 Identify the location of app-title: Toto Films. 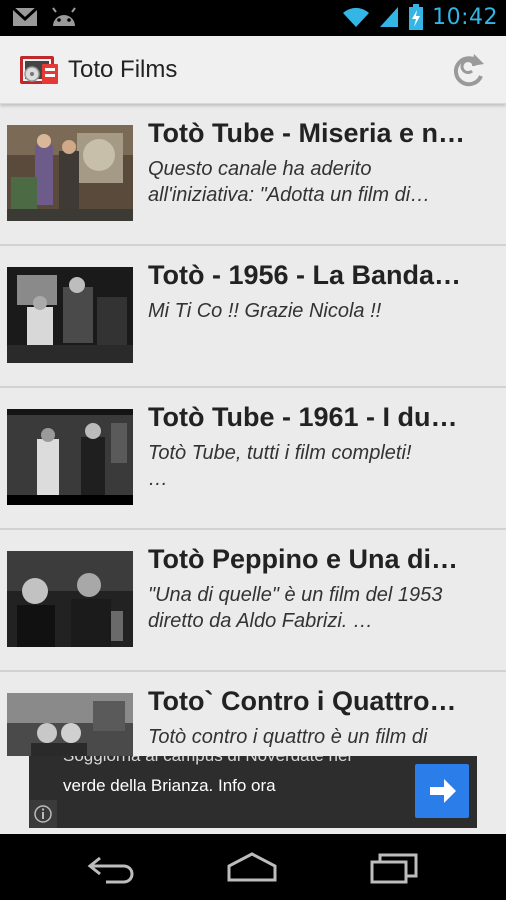
(123, 69).